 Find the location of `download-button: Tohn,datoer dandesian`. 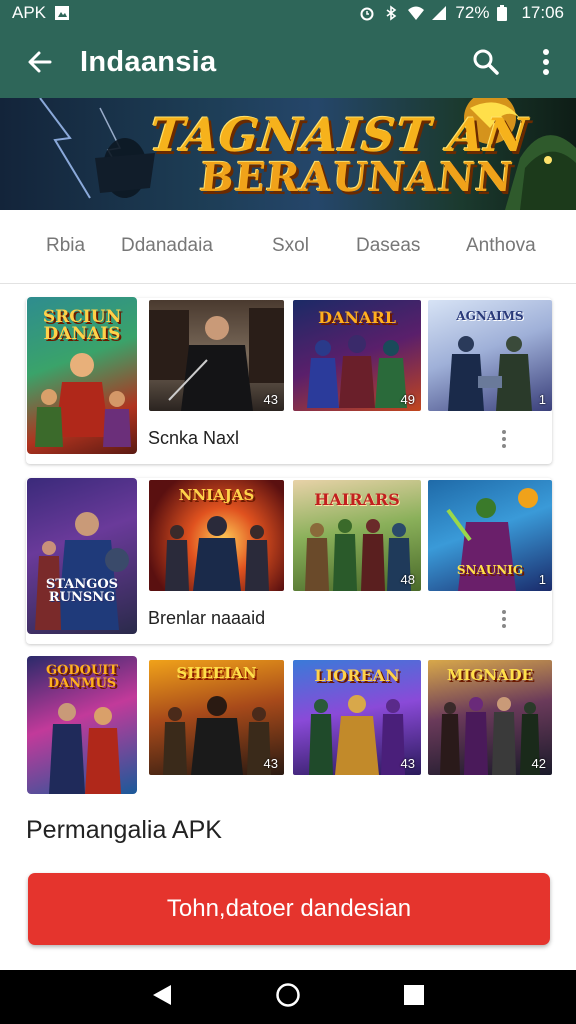

download-button: Tohn,datoer dandesian is located at coordinates (289, 909).